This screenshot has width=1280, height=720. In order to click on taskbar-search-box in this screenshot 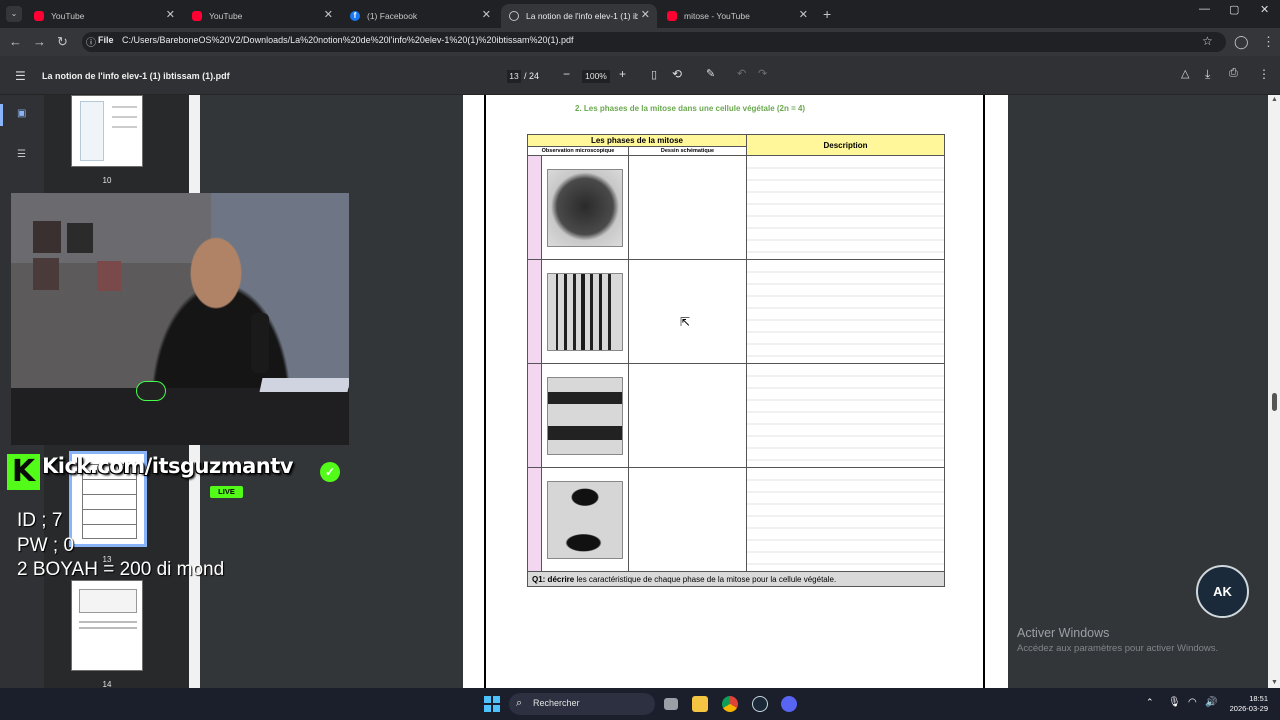, I will do `click(582, 704)`.